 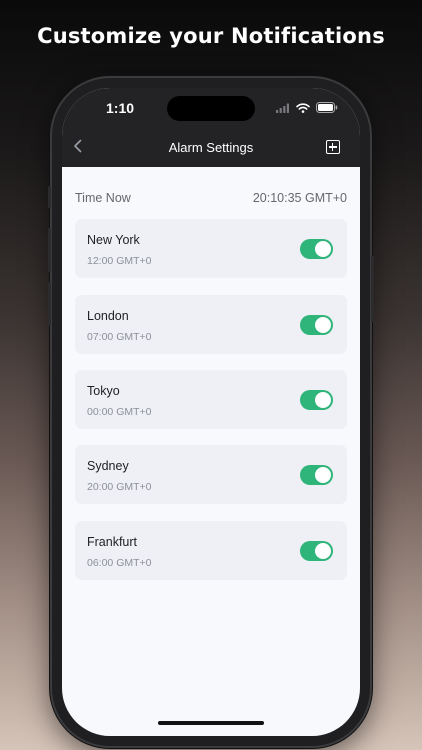 I want to click on alarm-city: Frankfurt, so click(x=112, y=542).